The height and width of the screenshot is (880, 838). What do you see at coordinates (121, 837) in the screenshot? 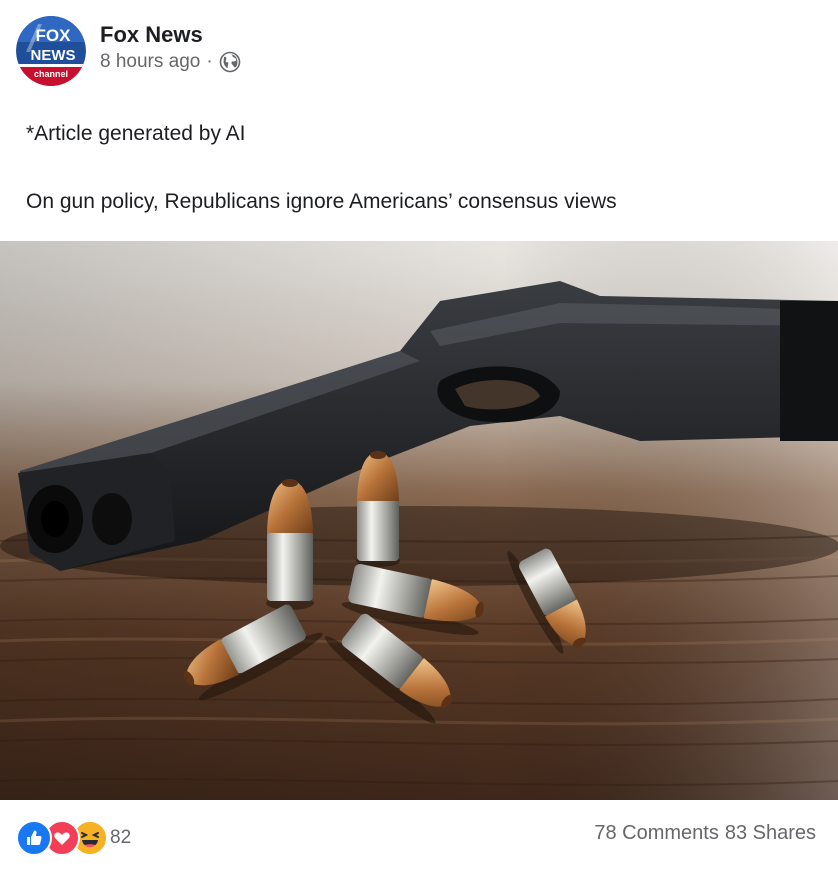
I see `reaction-count: 82` at bounding box center [121, 837].